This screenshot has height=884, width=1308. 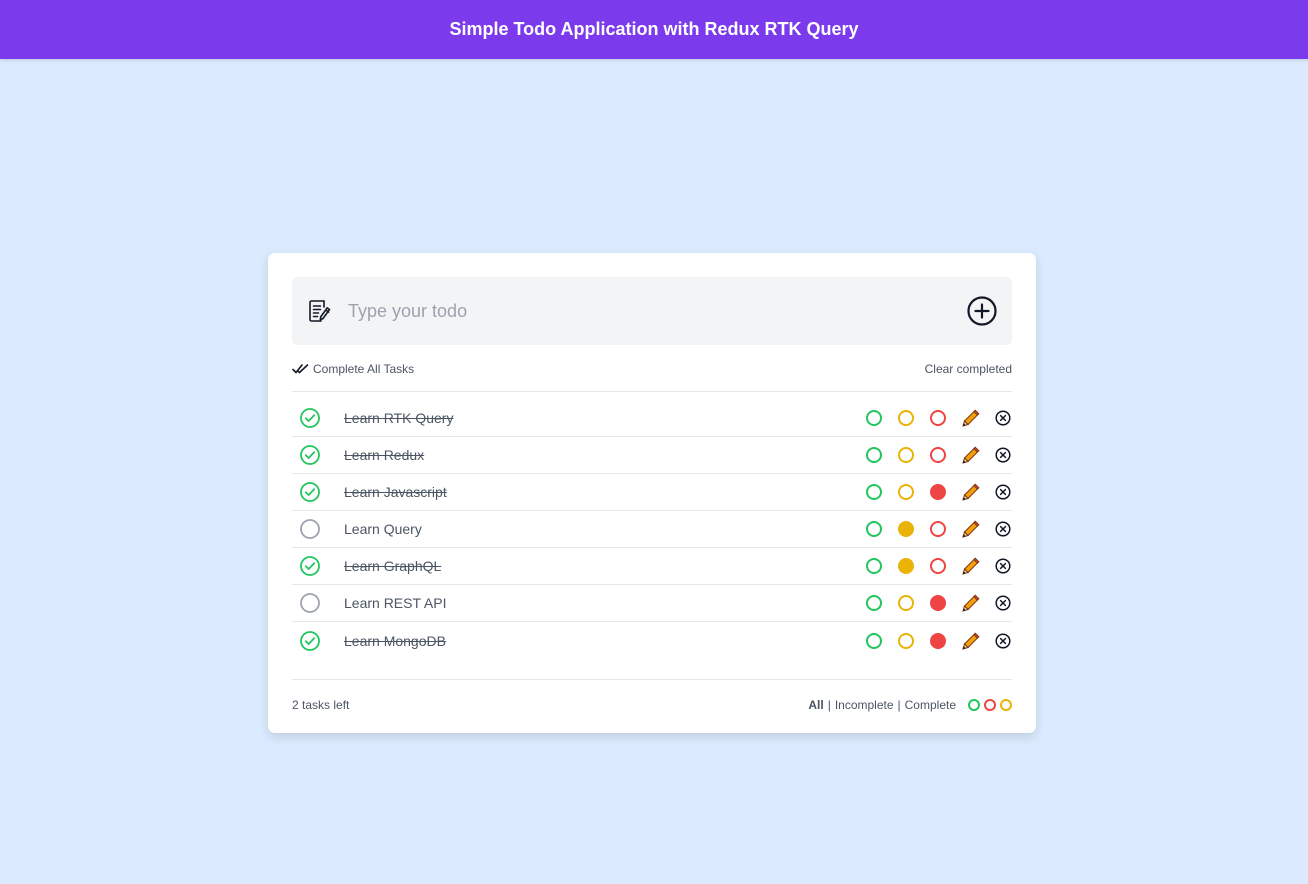 I want to click on todo-text: Learn MongoDB, so click(x=395, y=640).